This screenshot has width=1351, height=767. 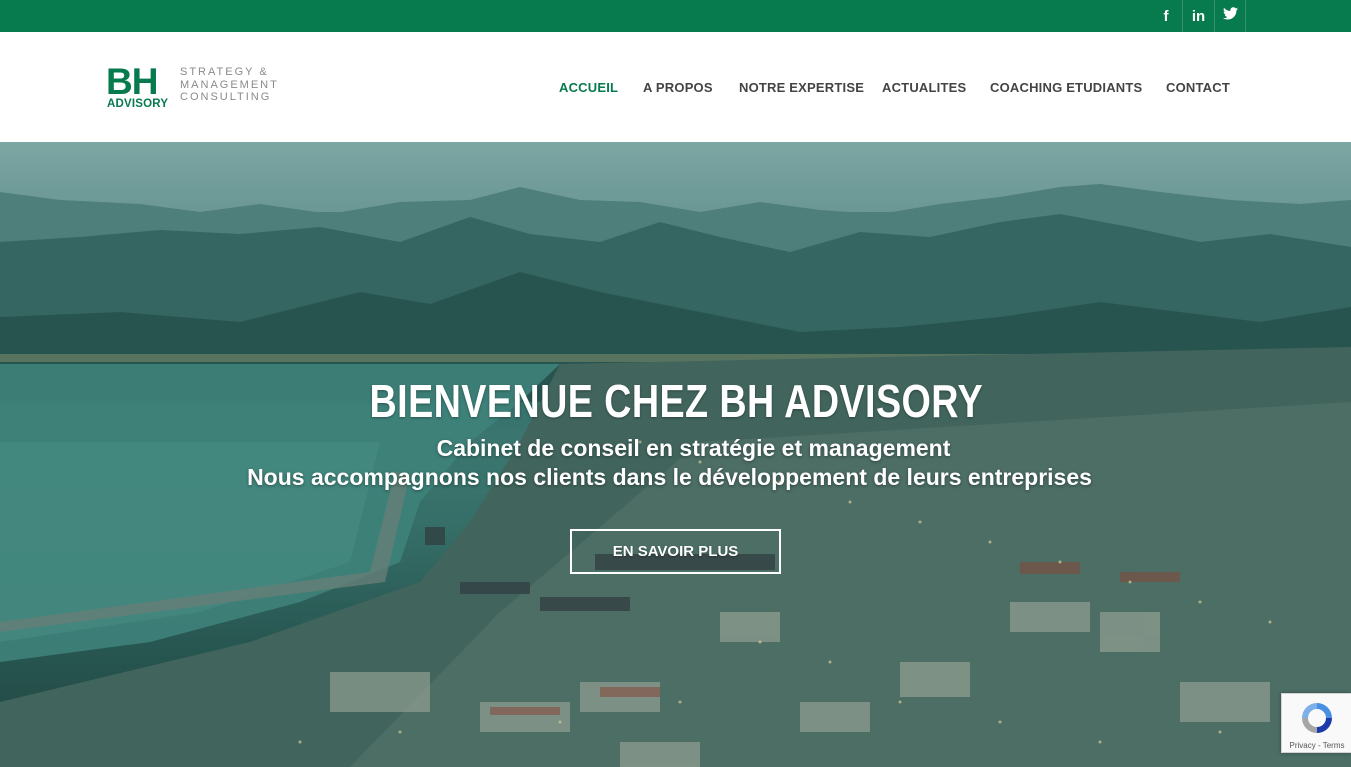 I want to click on logo-tagline: STRATEGY & MANAGEMENT CONSULTING, so click(x=229, y=85).